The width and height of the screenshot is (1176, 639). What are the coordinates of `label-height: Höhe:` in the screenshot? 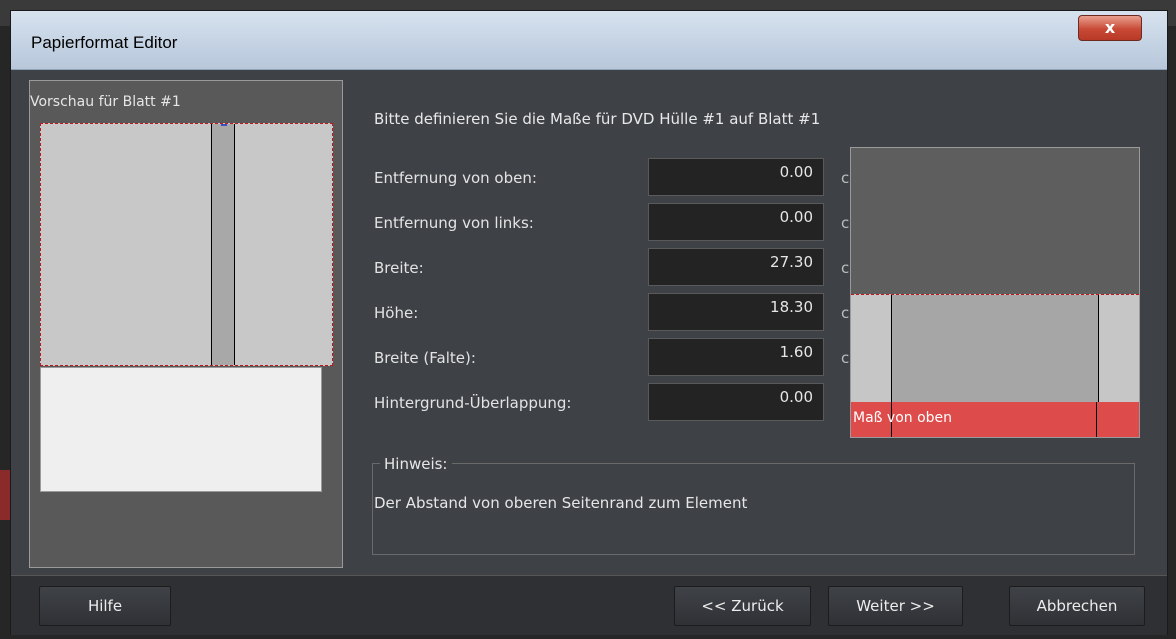 It's located at (396, 313).